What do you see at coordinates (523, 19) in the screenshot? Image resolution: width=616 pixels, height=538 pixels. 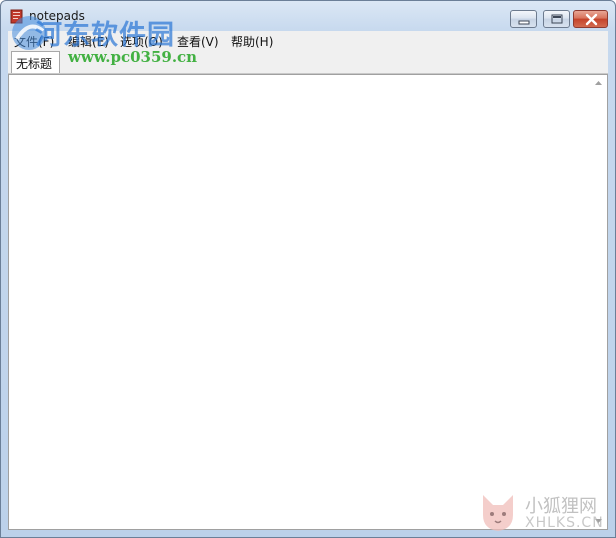 I see `minimize-button` at bounding box center [523, 19].